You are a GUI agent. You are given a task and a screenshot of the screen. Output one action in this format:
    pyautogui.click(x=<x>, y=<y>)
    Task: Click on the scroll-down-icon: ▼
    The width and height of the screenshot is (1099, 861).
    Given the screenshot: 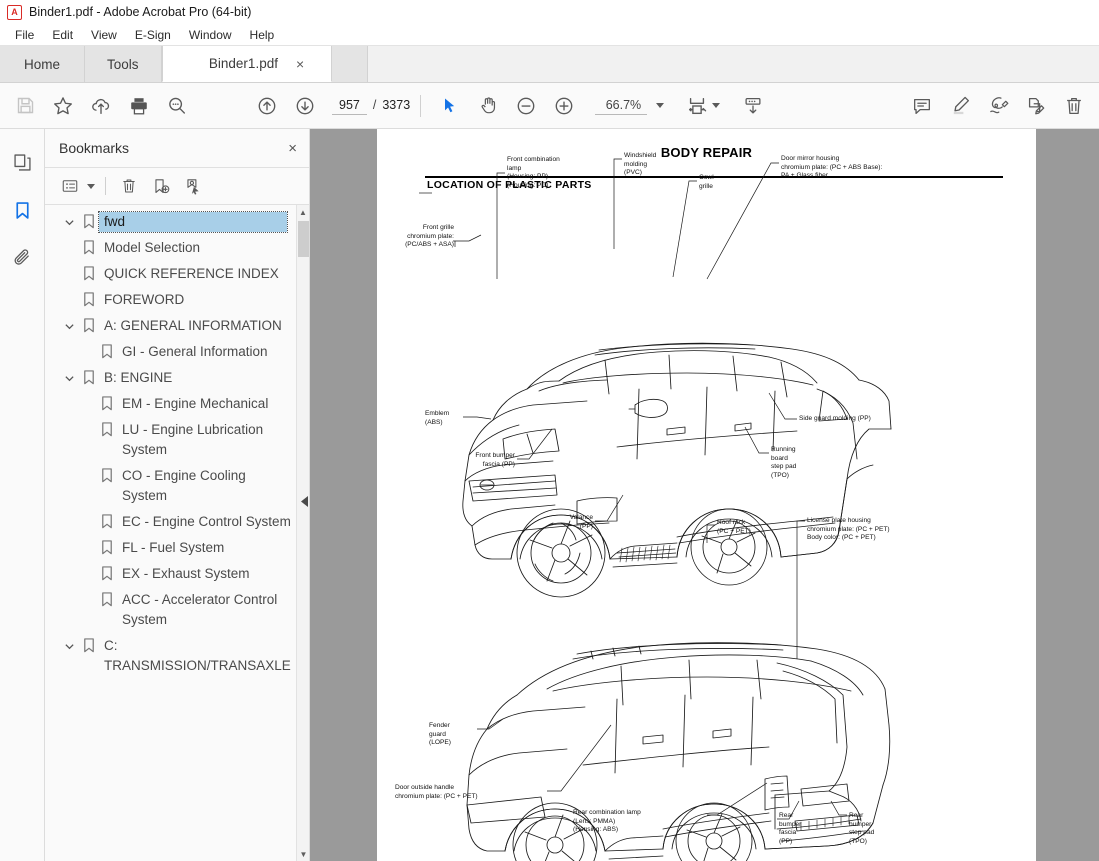 What is the action you would take?
    pyautogui.click(x=303, y=854)
    